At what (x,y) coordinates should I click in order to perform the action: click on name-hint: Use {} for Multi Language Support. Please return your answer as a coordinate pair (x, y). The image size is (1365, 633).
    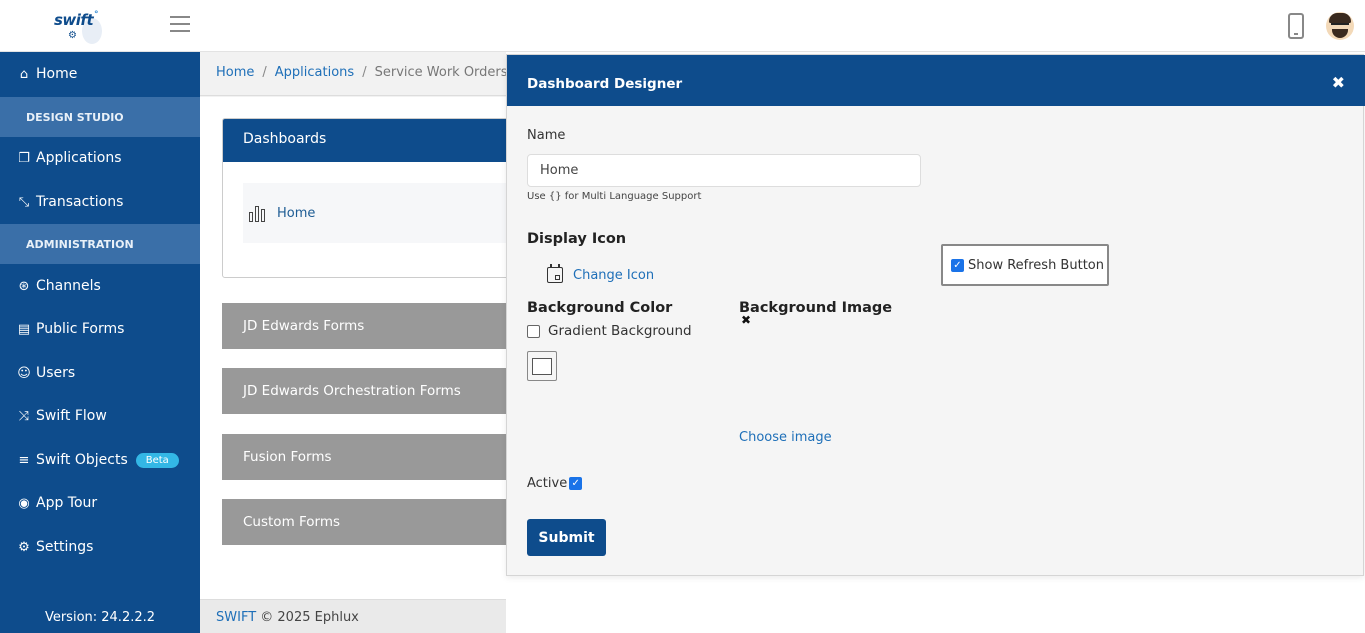
    Looking at the image, I should click on (614, 196).